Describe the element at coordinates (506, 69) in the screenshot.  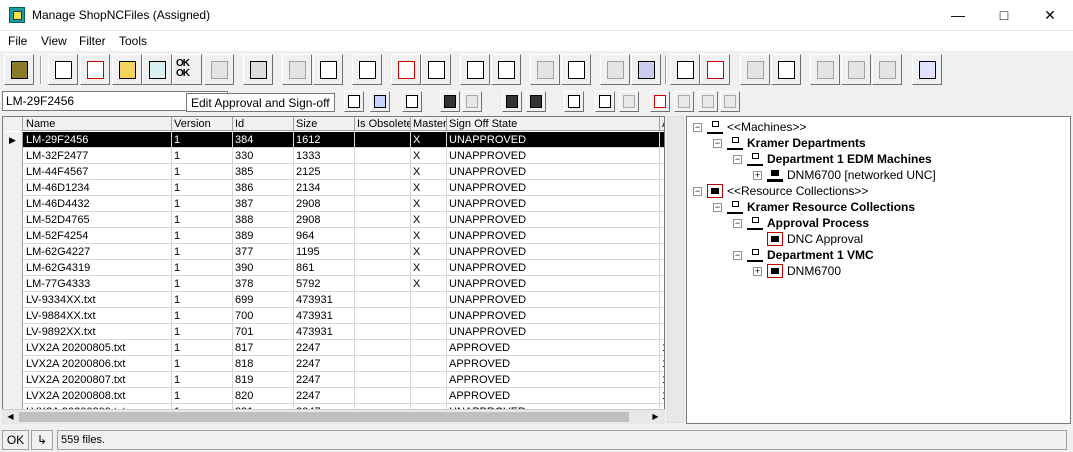
I see `transfer-delete-icon` at that location.